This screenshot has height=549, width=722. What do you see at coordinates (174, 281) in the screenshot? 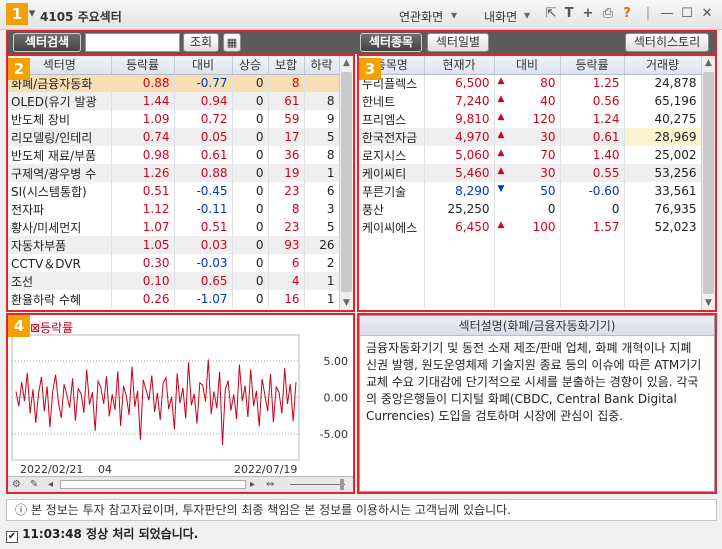
I see `sector-row: 조선 0.10 0.65 0 4 1` at bounding box center [174, 281].